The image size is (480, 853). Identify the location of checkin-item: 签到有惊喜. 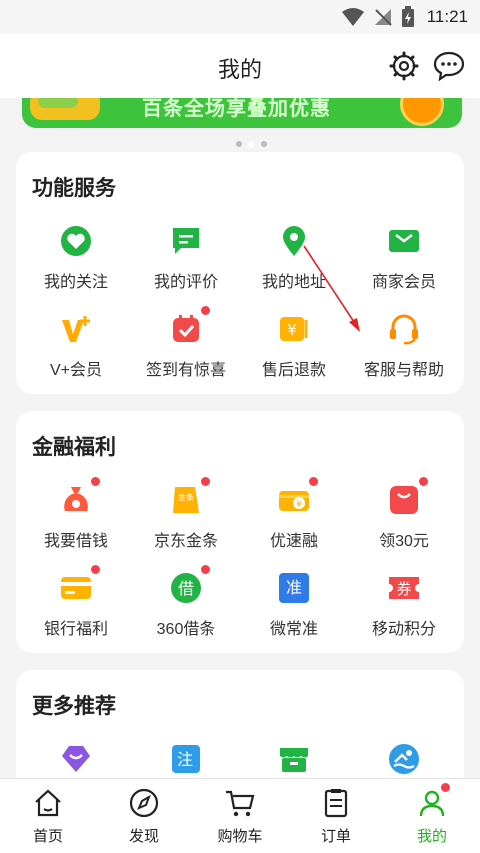
(186, 343).